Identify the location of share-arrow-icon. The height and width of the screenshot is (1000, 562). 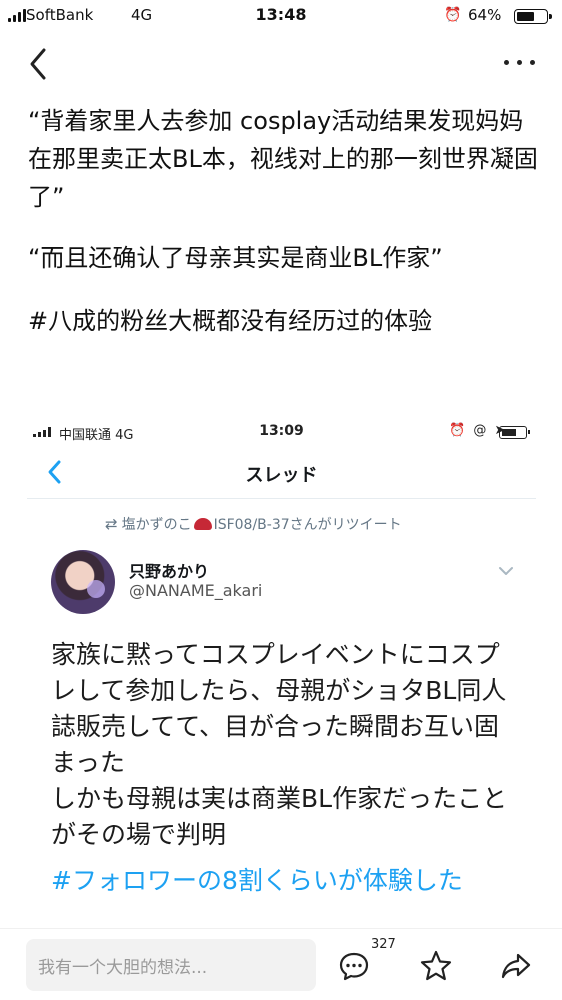
(516, 966).